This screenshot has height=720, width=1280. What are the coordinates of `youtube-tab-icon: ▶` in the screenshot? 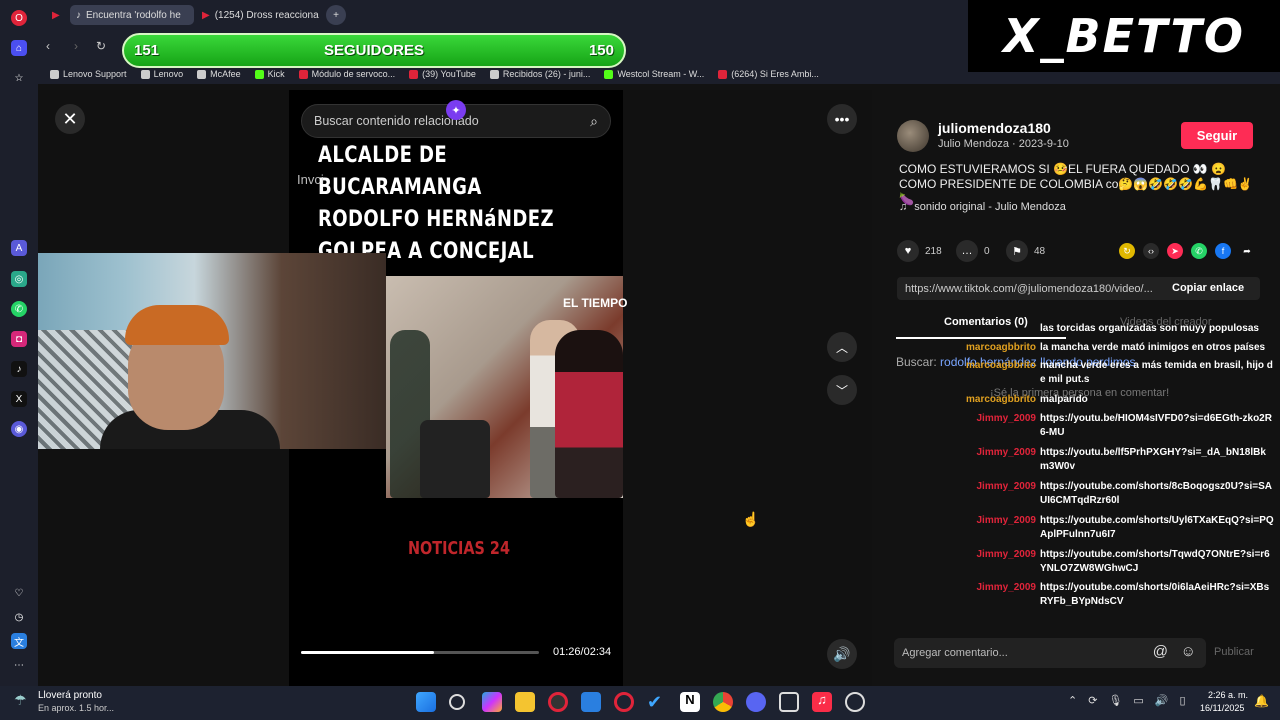 It's located at (57, 15).